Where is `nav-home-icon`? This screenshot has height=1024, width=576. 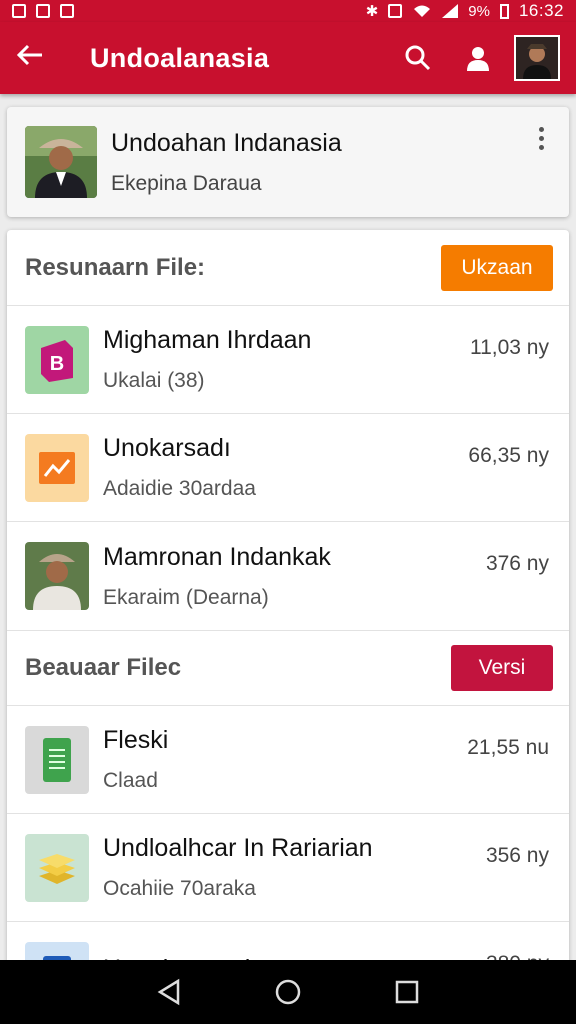 nav-home-icon is located at coordinates (288, 992).